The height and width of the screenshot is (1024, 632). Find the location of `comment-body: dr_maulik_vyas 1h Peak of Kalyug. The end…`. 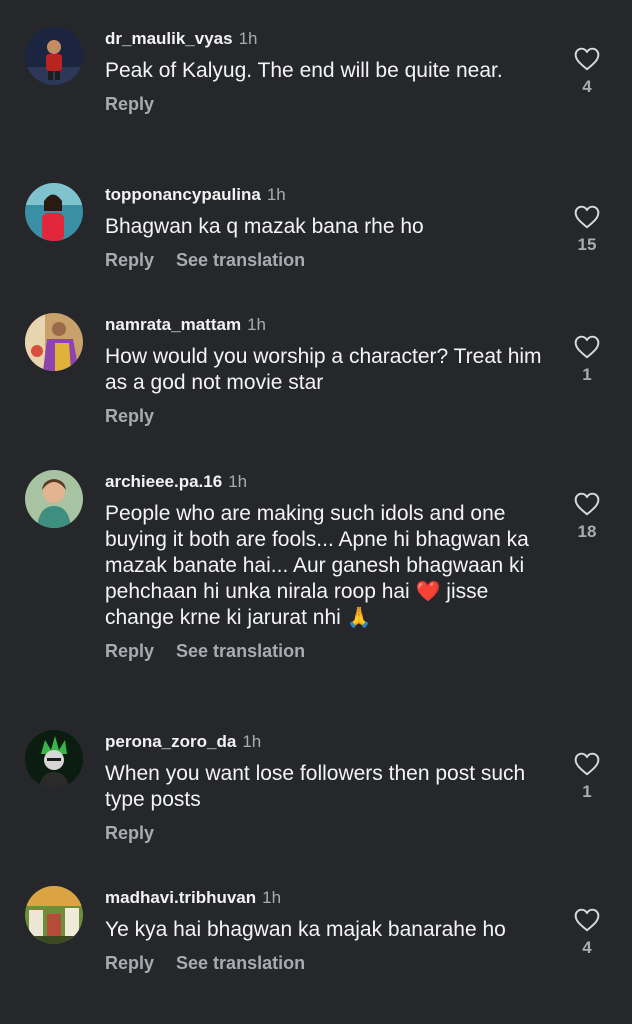

comment-body: dr_maulik_vyas 1h Peak of Kalyug. The end… is located at coordinates (325, 71).